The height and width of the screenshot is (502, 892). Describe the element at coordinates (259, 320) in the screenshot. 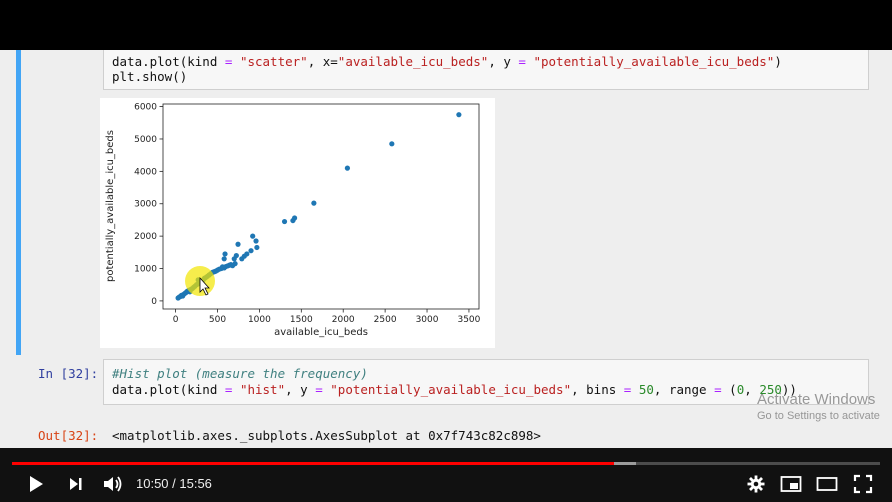

I see `x-tick-label: 1000` at that location.